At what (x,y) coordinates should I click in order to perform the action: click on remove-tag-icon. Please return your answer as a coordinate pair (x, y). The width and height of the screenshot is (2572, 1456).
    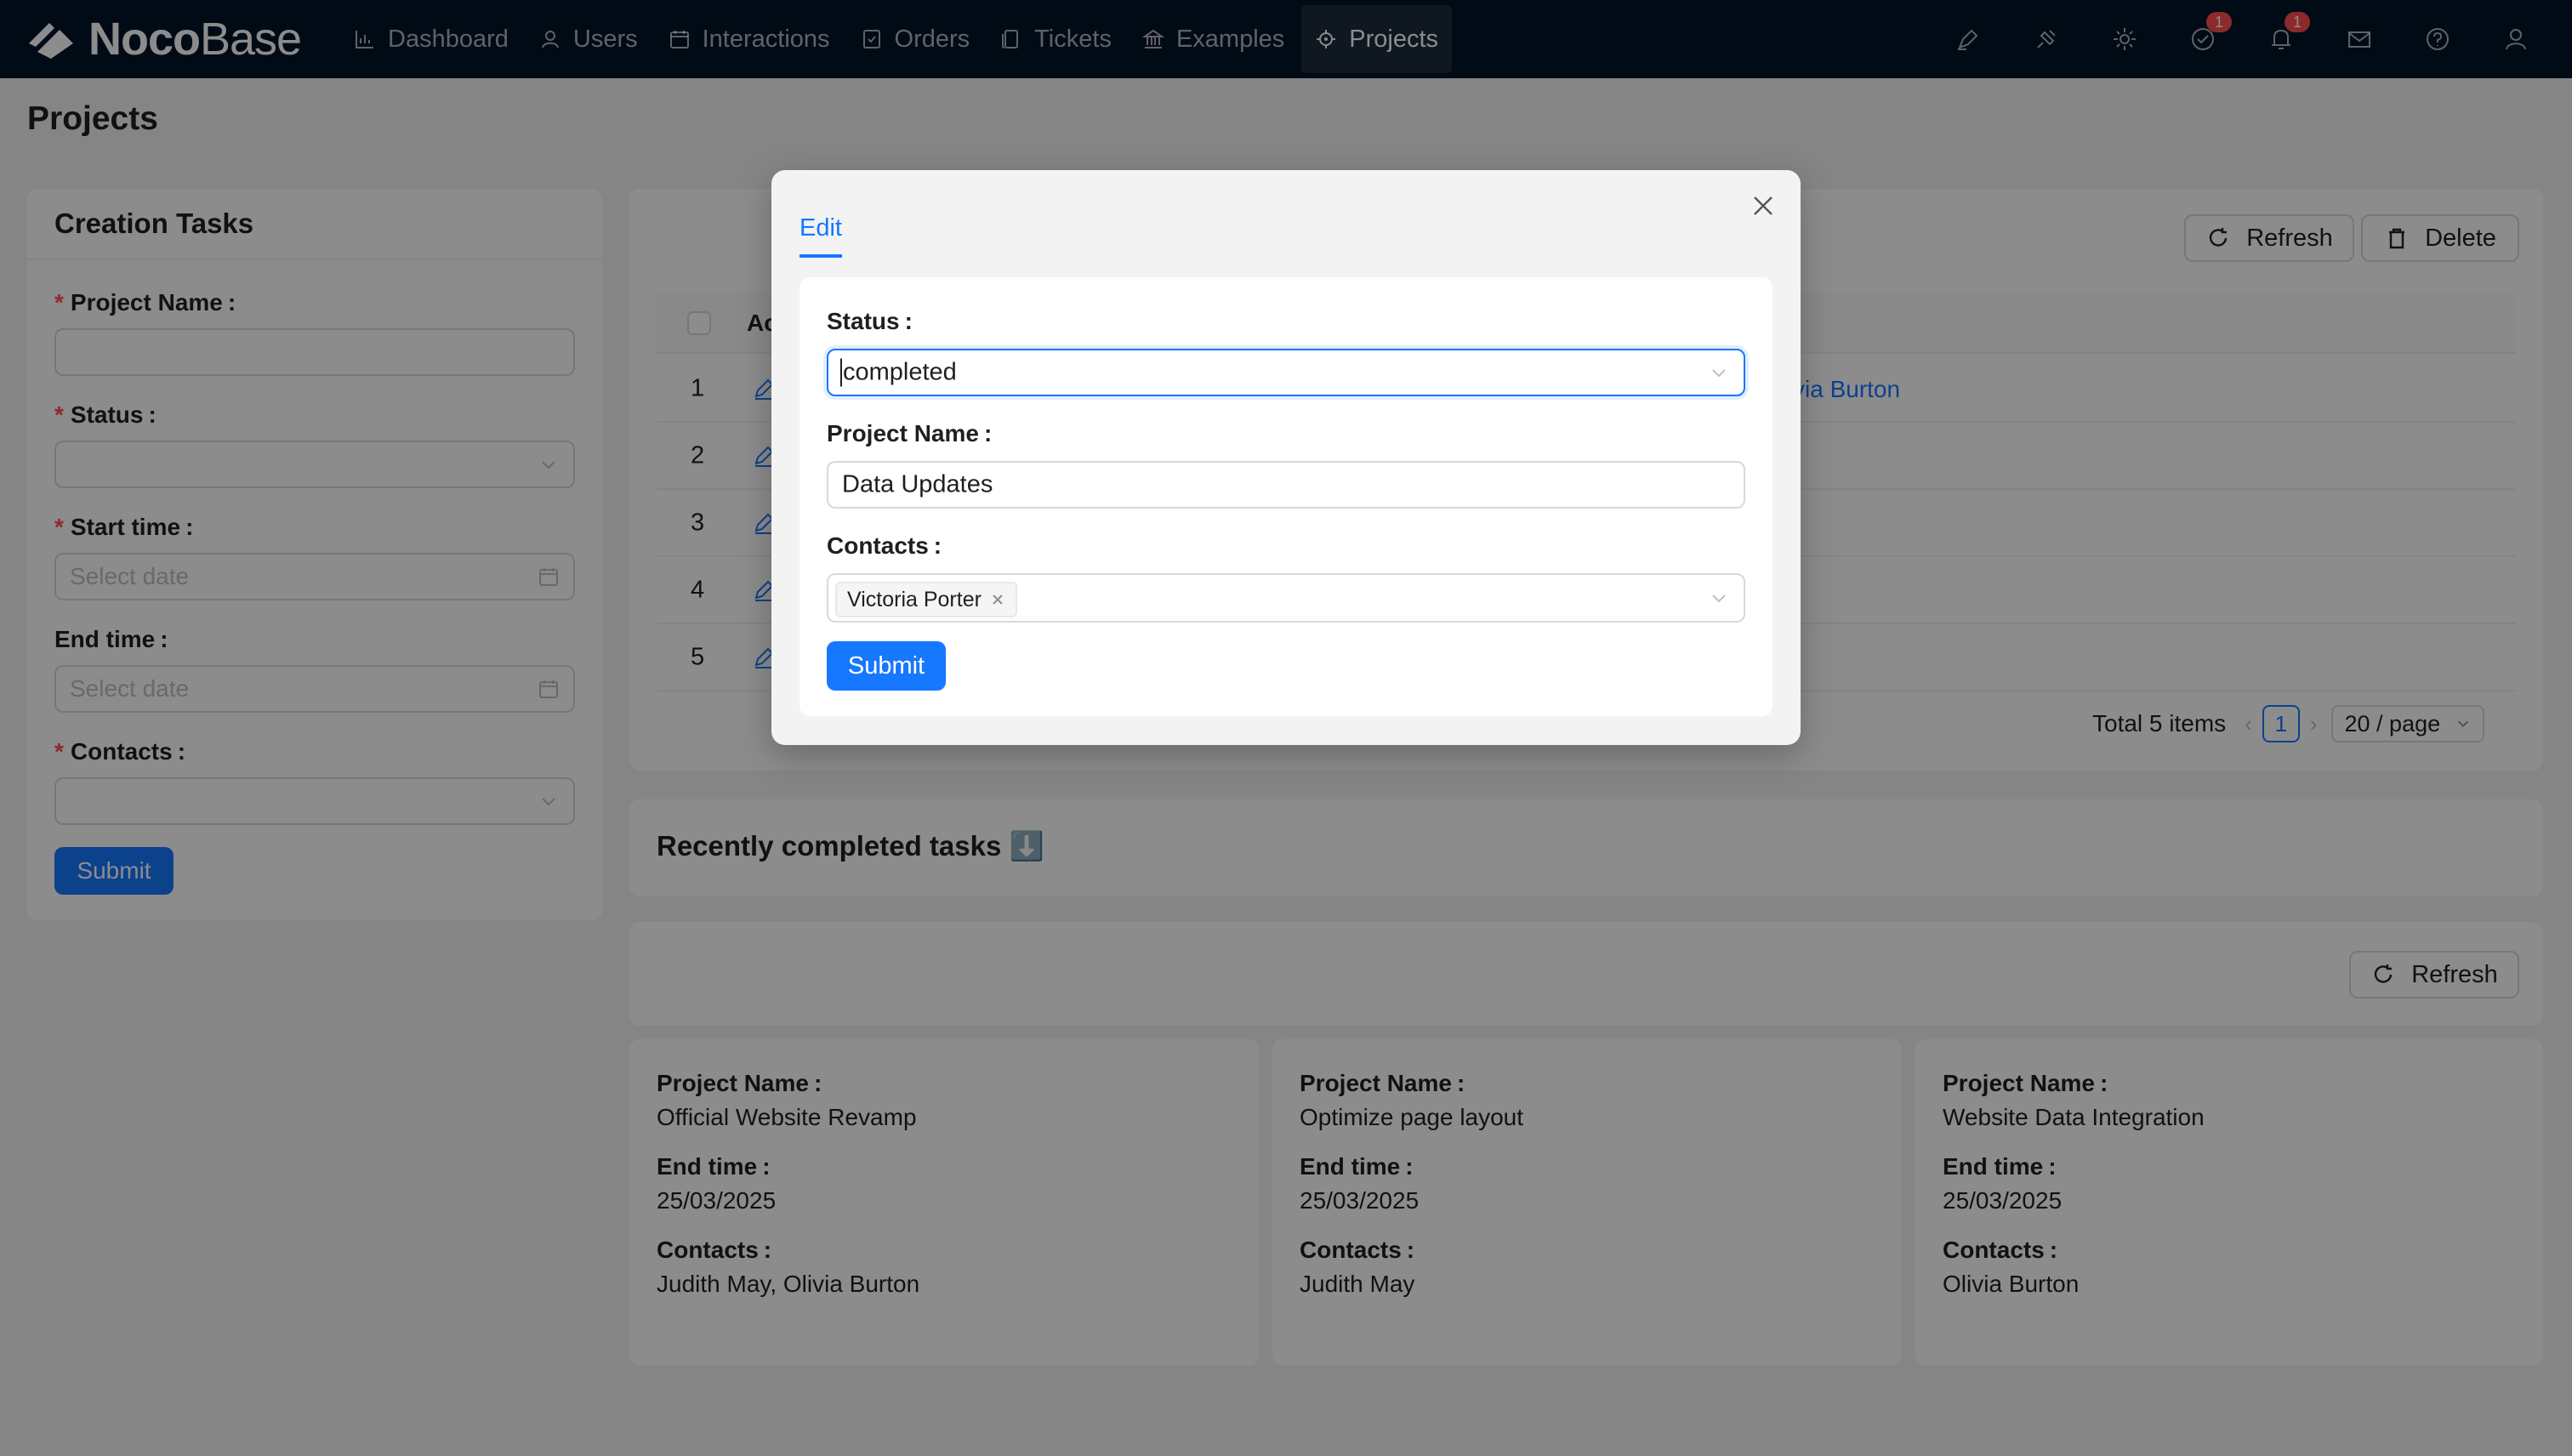
    Looking at the image, I should click on (998, 599).